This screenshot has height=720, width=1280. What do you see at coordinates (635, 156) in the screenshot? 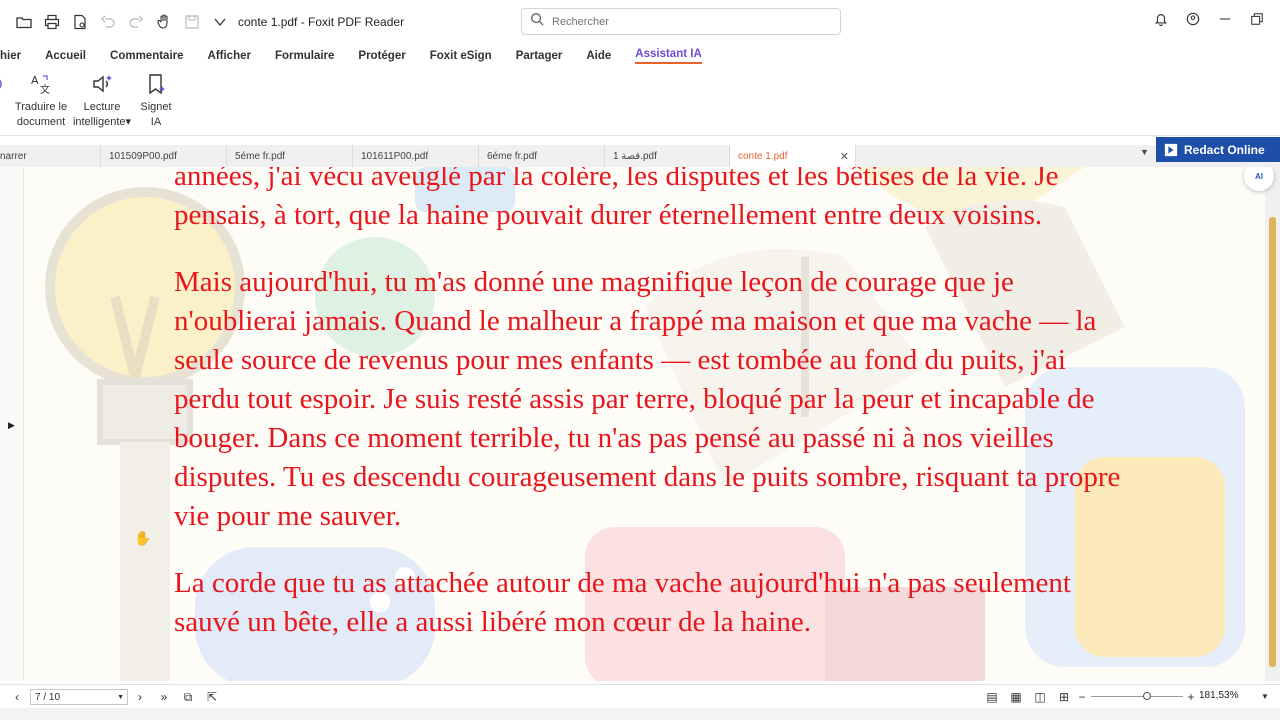
I see `tab-label: 1 قصة.pdf` at bounding box center [635, 156].